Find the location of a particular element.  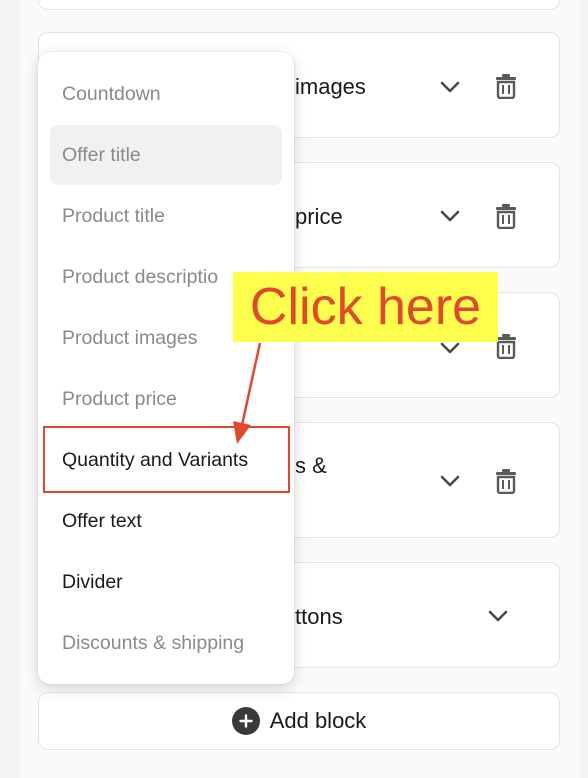

menu-item-product-price: Product price is located at coordinates (166, 399).